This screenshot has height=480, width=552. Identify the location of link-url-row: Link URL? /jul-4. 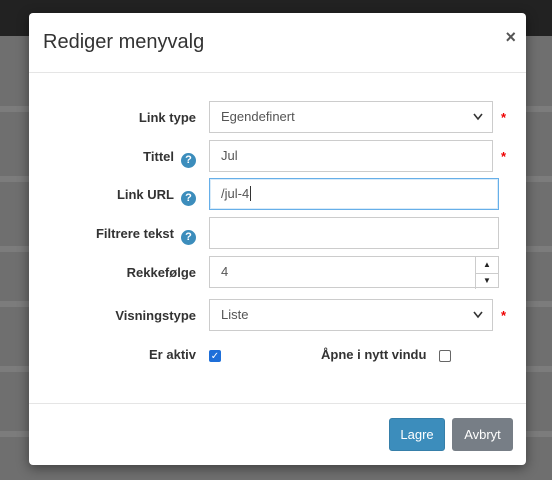
(277, 195).